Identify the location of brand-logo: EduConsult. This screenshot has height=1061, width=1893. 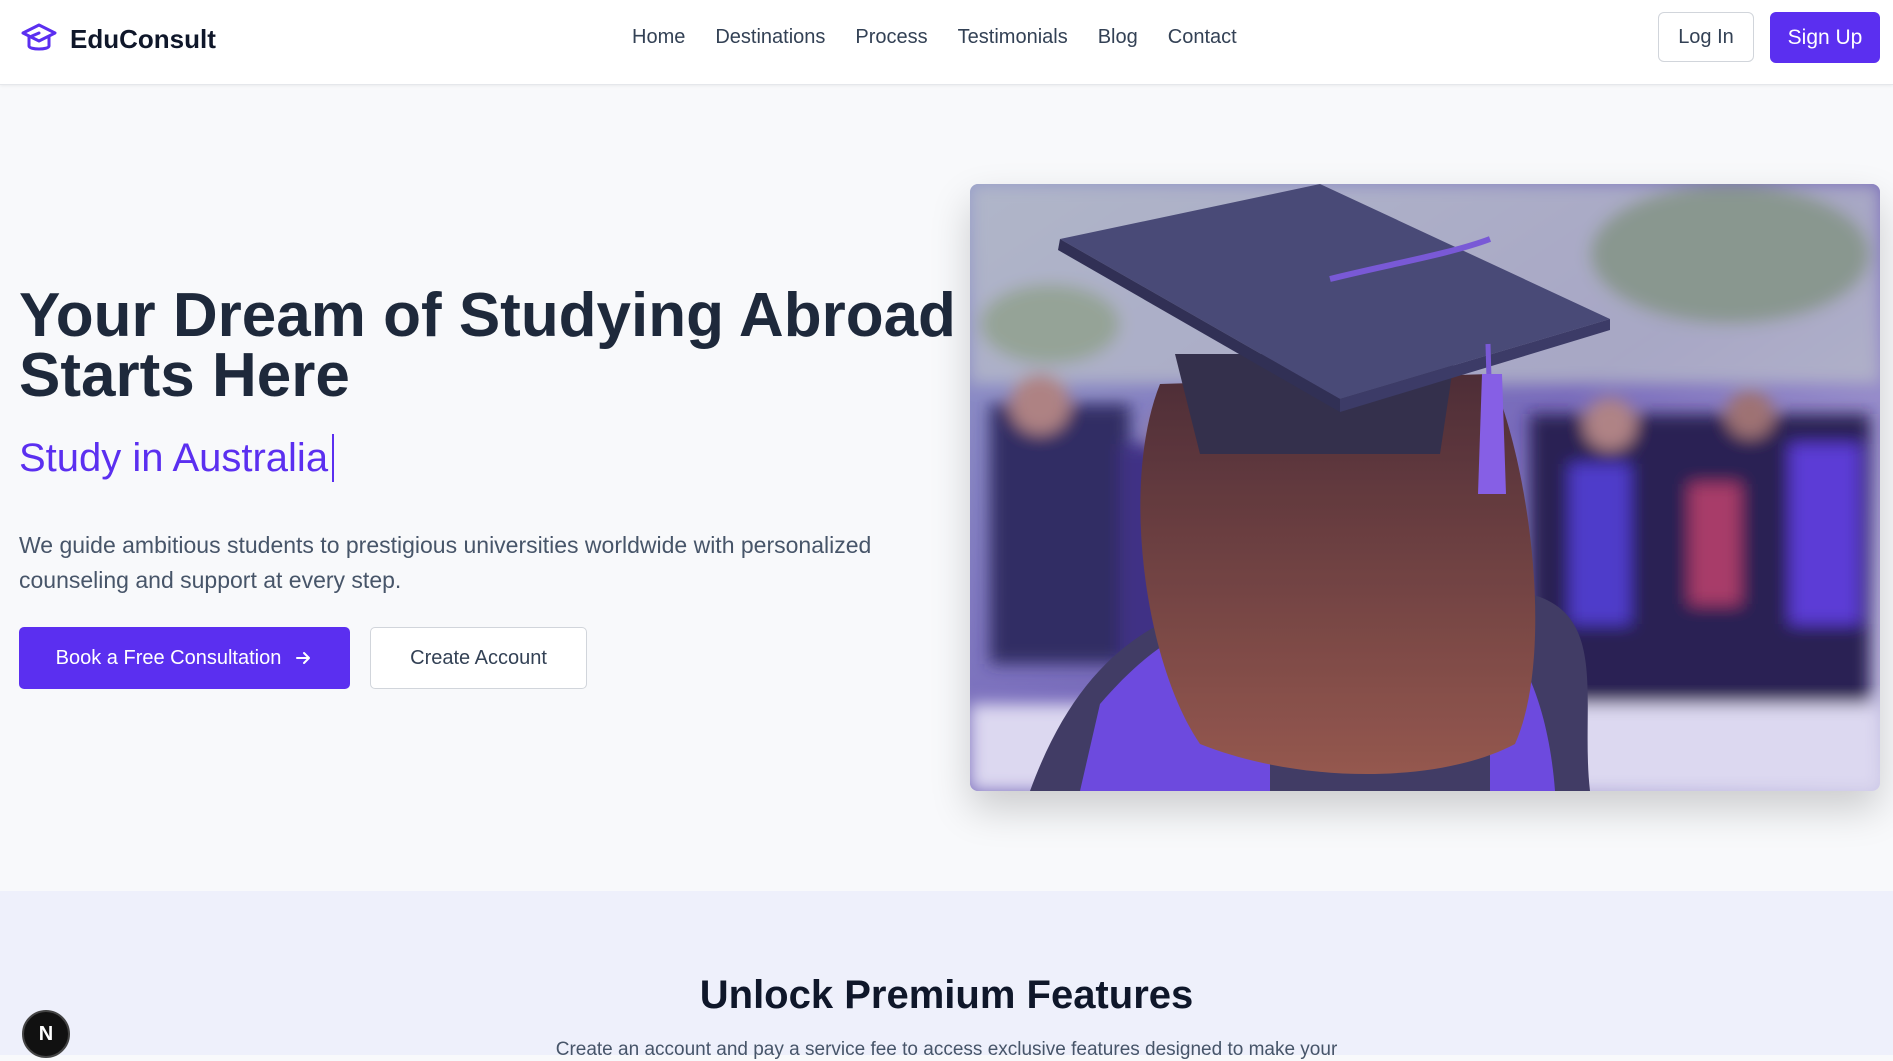
(118, 39).